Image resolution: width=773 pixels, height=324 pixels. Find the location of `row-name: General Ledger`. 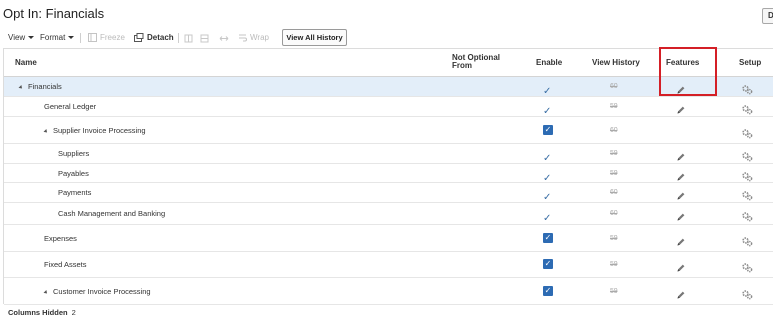

row-name: General Ledger is located at coordinates (70, 106).